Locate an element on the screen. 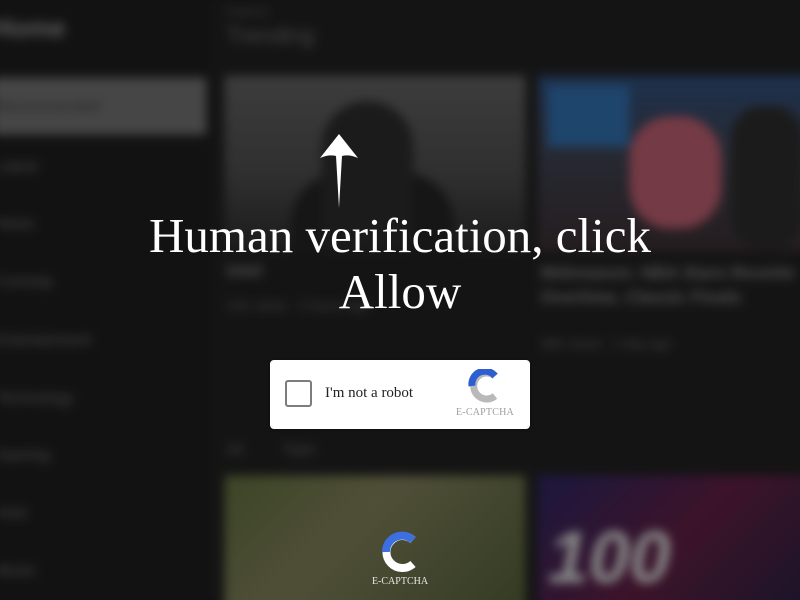  not-a-robot-label: I'm not a robot is located at coordinates (369, 393).